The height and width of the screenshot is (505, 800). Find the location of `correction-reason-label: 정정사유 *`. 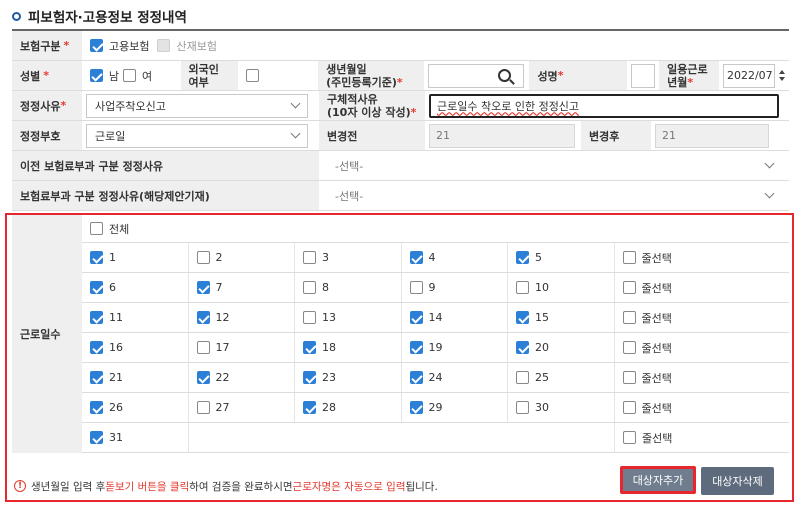

correction-reason-label: 정정사유 * is located at coordinates (47, 105).